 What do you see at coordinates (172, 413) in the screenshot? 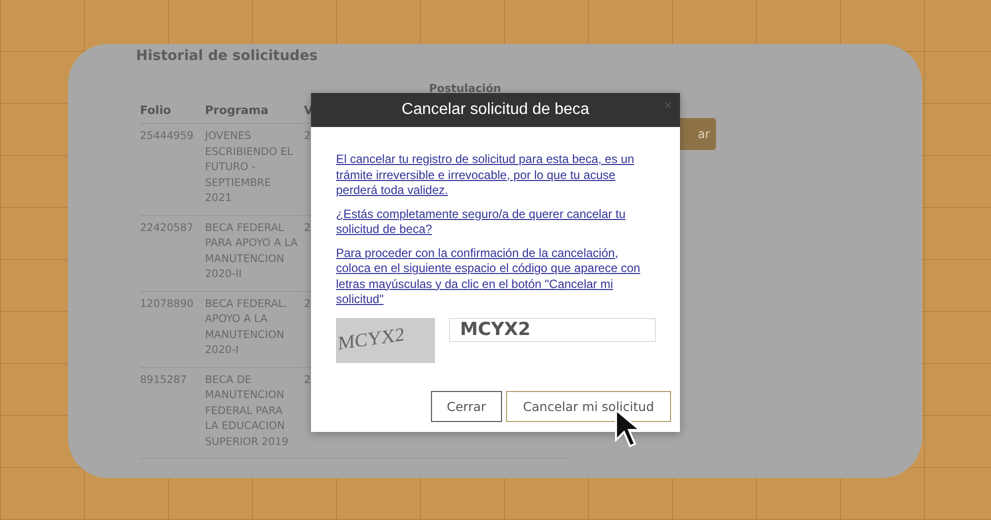
I see `table-cell: 8915287` at bounding box center [172, 413].